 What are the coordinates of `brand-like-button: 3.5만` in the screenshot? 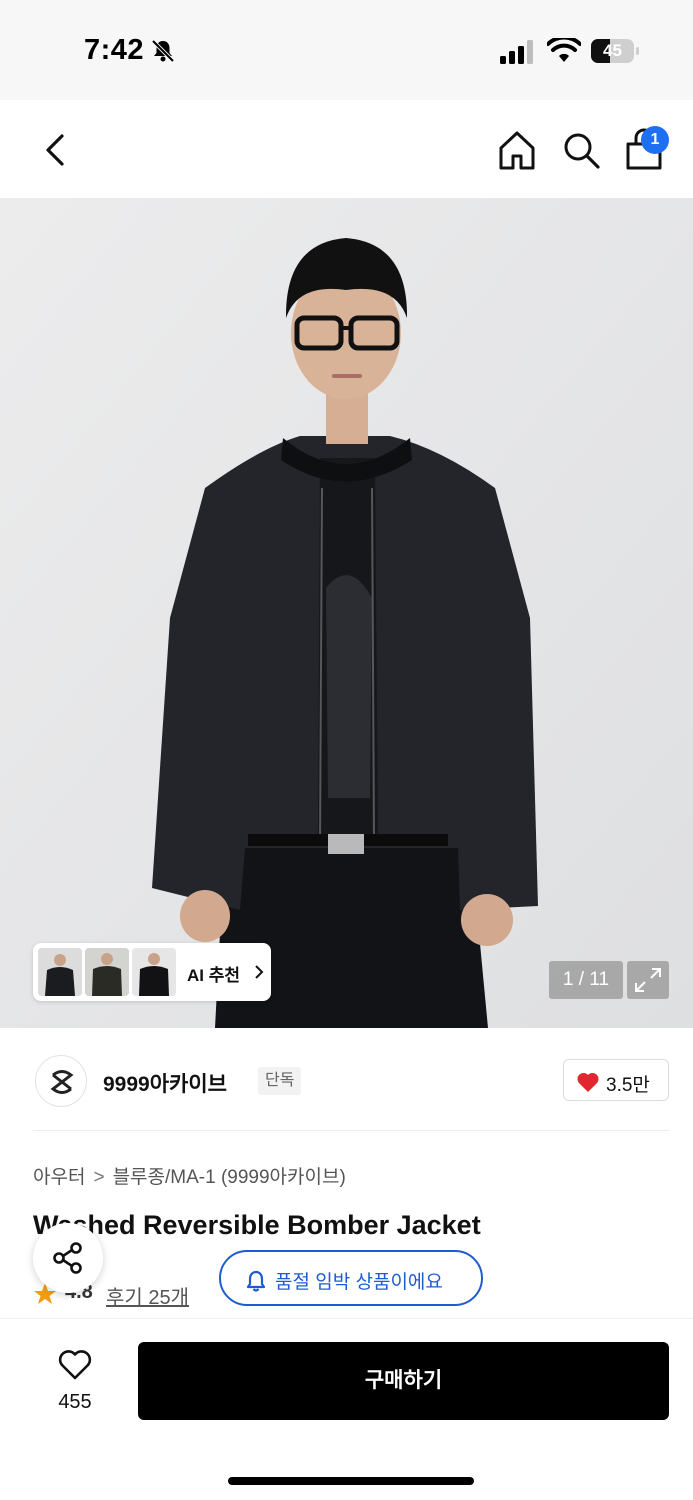 It's located at (616, 1080).